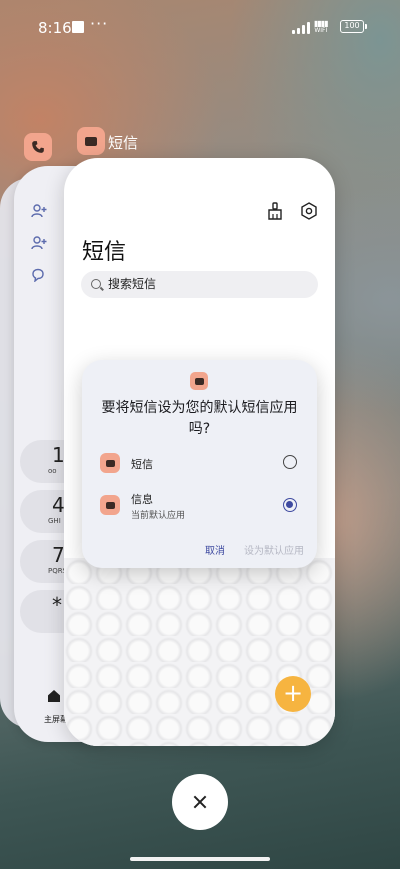 This screenshot has width=400, height=869. Describe the element at coordinates (58, 555) in the screenshot. I see `dial-key-number: 7` at that location.